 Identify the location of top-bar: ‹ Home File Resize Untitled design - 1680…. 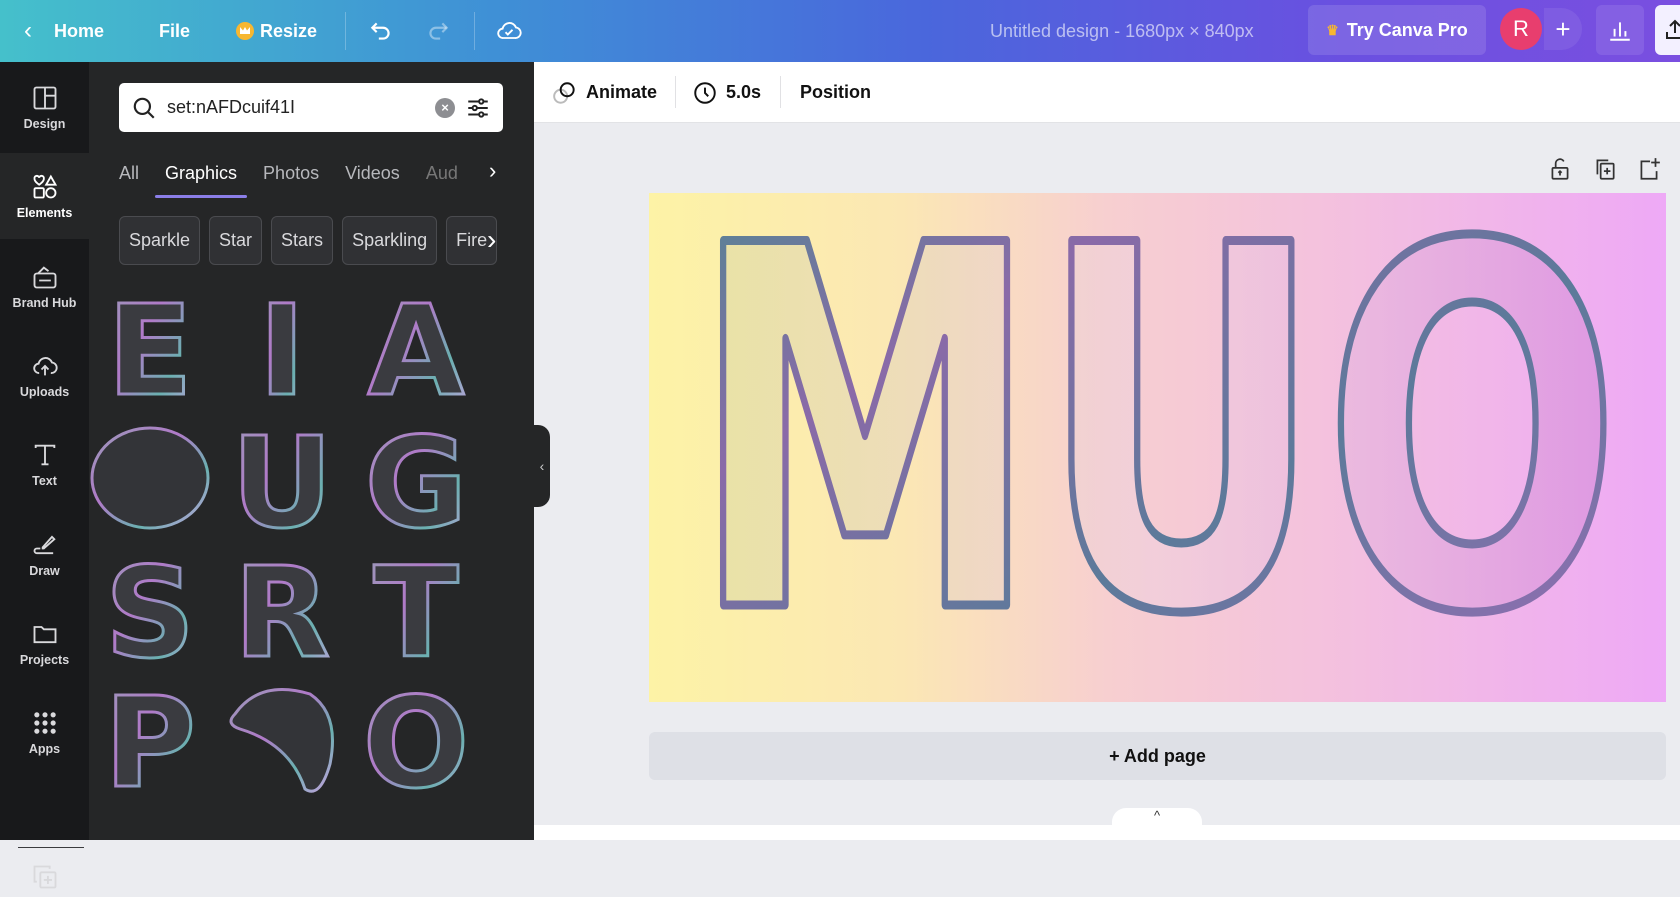
(840, 31).